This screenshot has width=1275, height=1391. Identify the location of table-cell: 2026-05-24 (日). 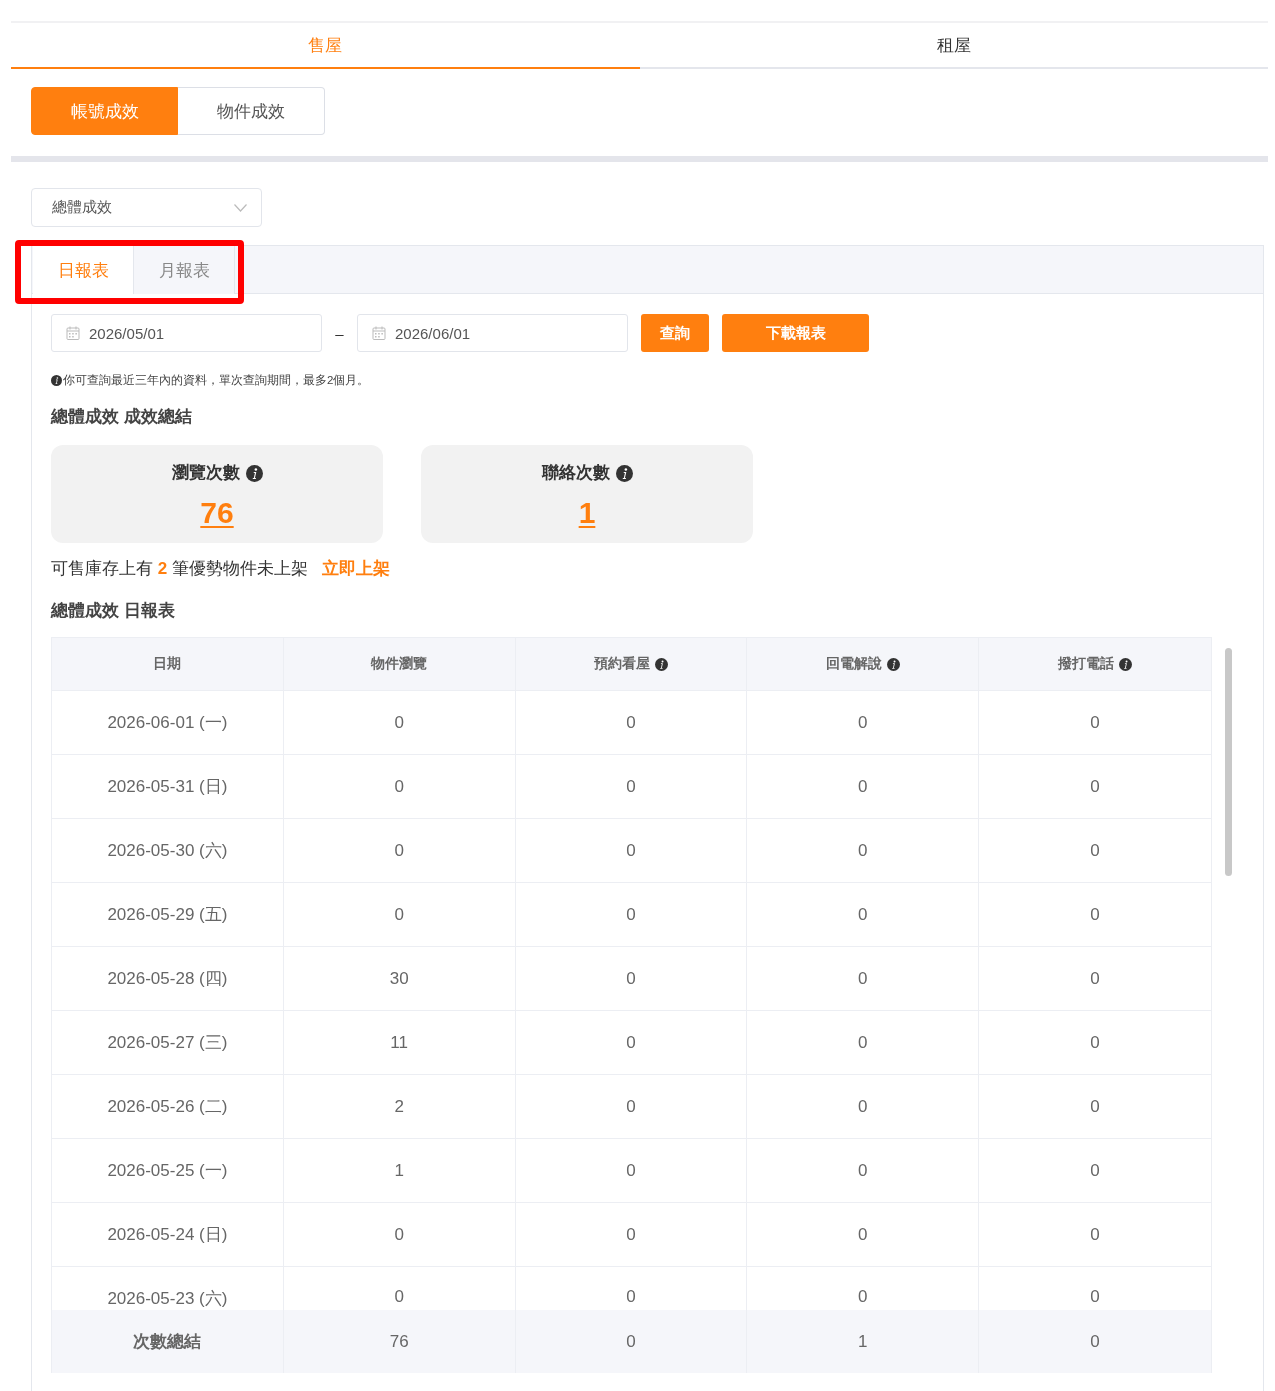
(168, 1234).